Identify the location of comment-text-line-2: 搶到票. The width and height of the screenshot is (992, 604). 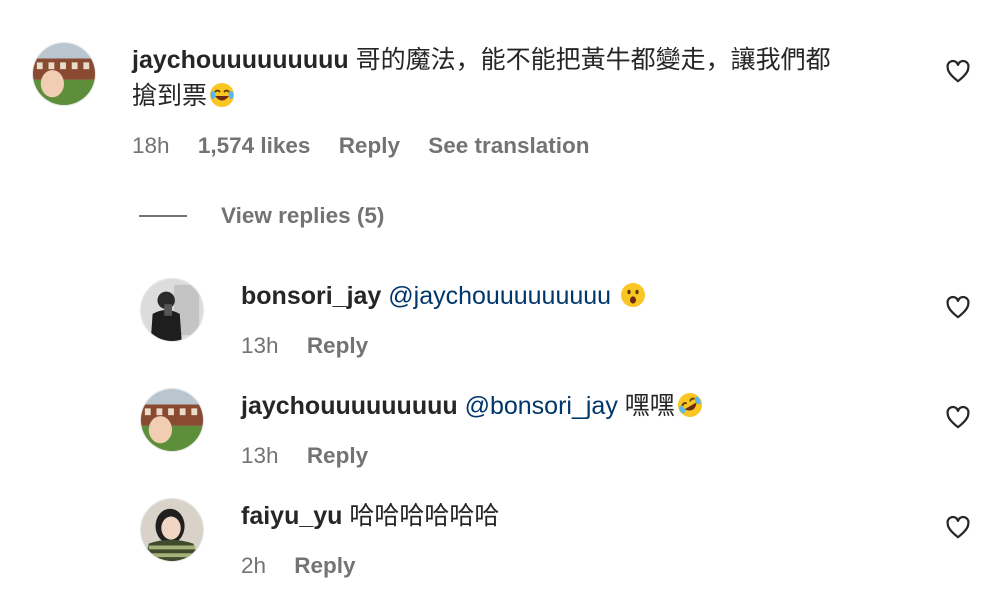
(183, 96).